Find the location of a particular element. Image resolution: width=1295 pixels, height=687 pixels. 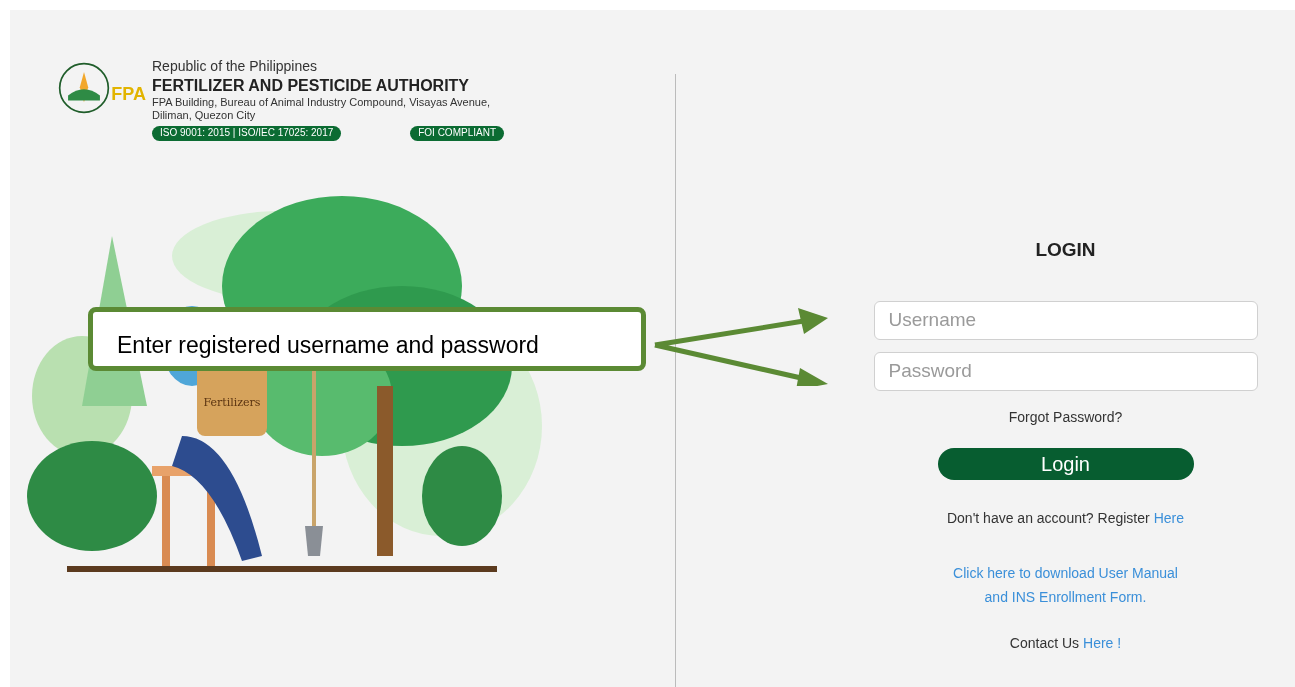

agency-title: FERTILIZER AND PESTICIDE AUTHORITY is located at coordinates (311, 85).